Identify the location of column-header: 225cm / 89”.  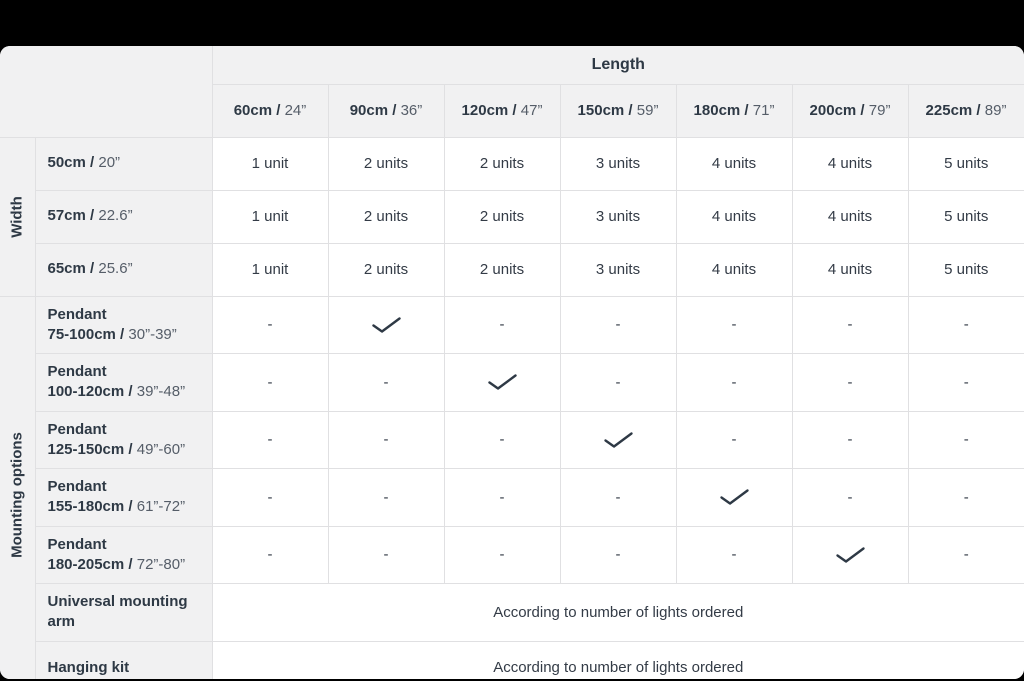
(965, 110).